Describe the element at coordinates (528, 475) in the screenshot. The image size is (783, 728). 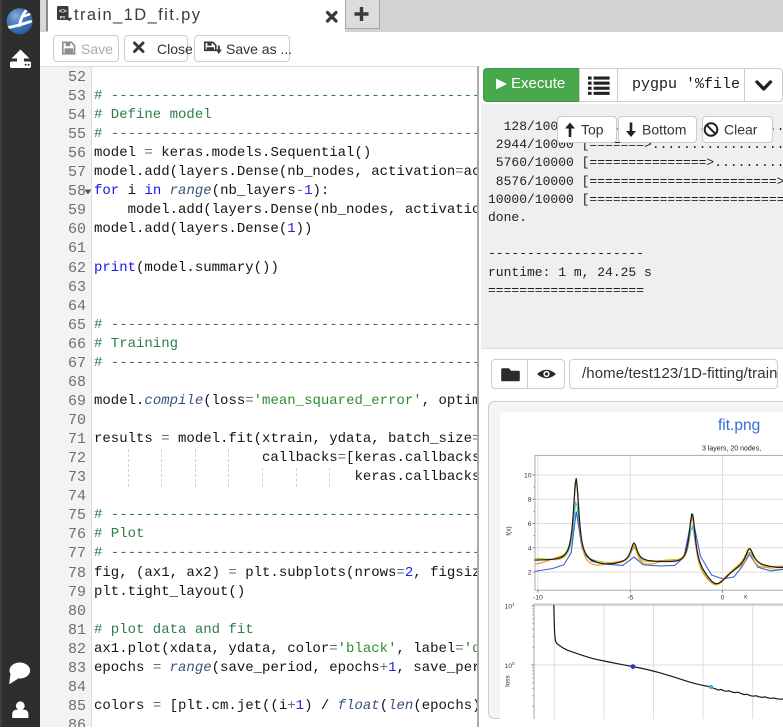
I see `svg-text: 10` at that location.